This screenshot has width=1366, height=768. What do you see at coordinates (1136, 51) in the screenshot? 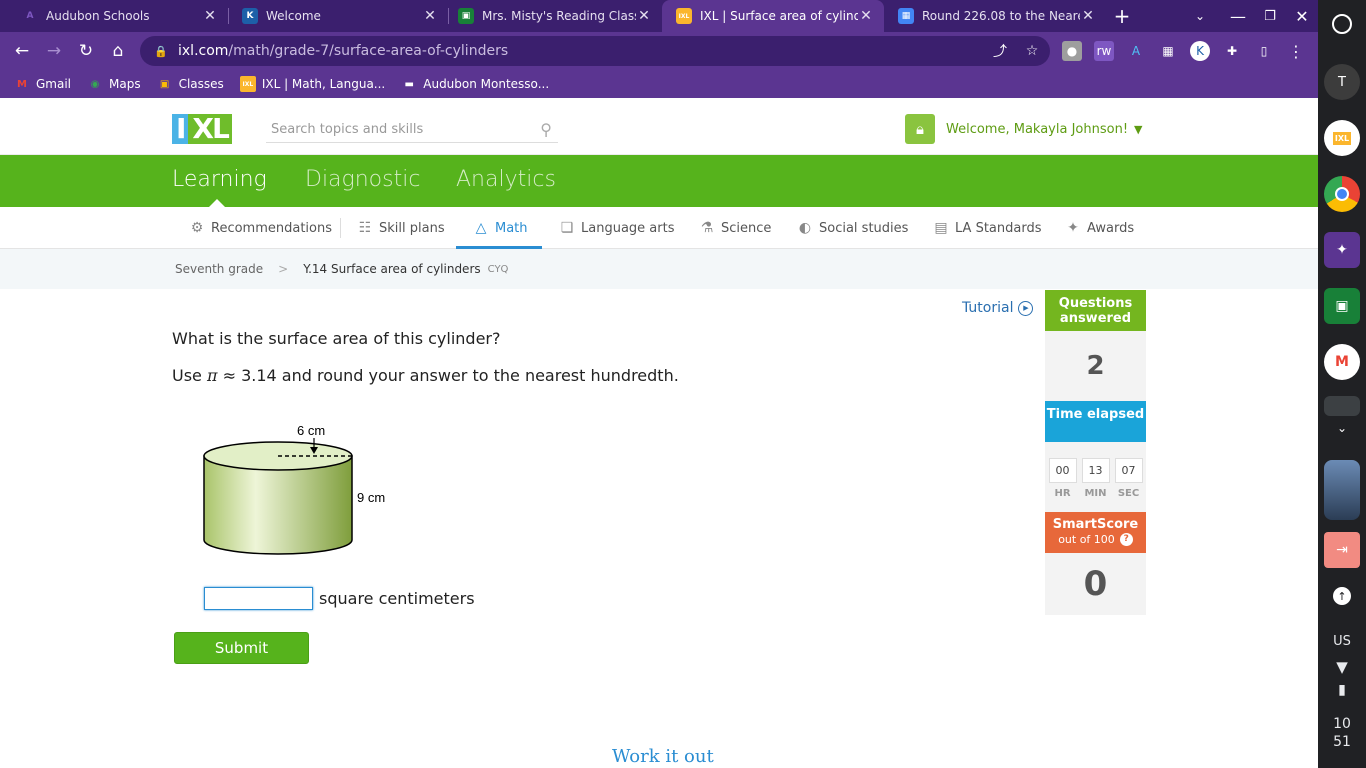
I see `extension-a-icon: A` at bounding box center [1136, 51].